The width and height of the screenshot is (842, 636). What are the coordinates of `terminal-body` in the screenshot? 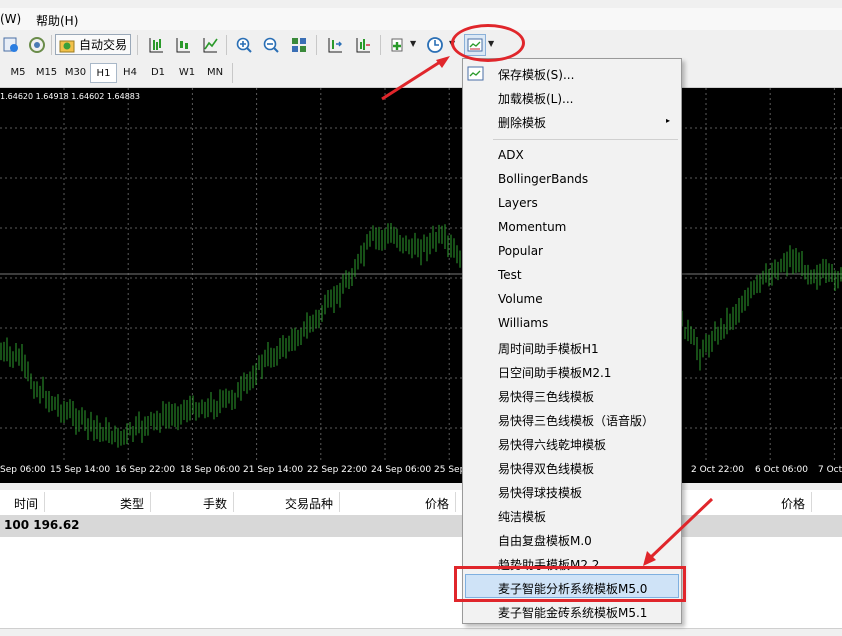 It's located at (421, 582).